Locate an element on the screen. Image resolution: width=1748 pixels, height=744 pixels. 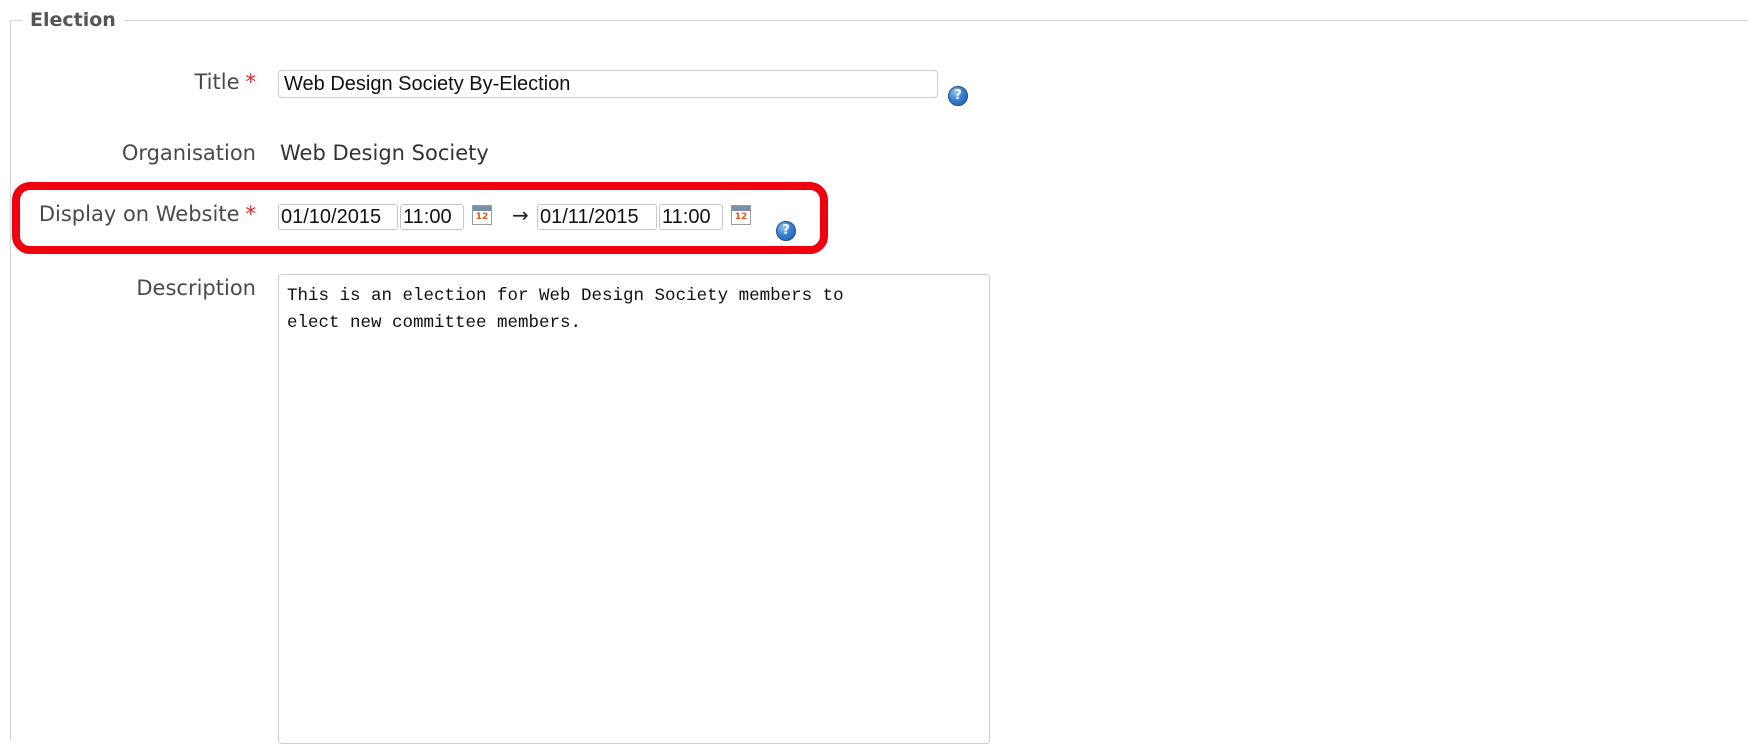
title-required-marker: * is located at coordinates (251, 82).